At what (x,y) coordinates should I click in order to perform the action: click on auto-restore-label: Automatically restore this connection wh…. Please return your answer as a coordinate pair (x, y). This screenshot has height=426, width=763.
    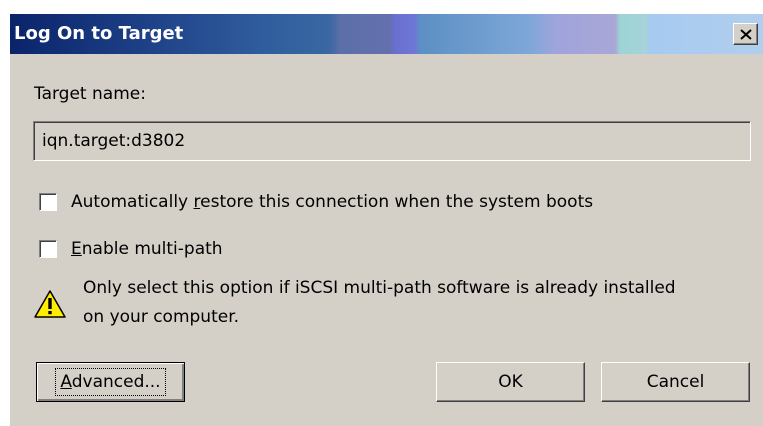
    Looking at the image, I should click on (332, 202).